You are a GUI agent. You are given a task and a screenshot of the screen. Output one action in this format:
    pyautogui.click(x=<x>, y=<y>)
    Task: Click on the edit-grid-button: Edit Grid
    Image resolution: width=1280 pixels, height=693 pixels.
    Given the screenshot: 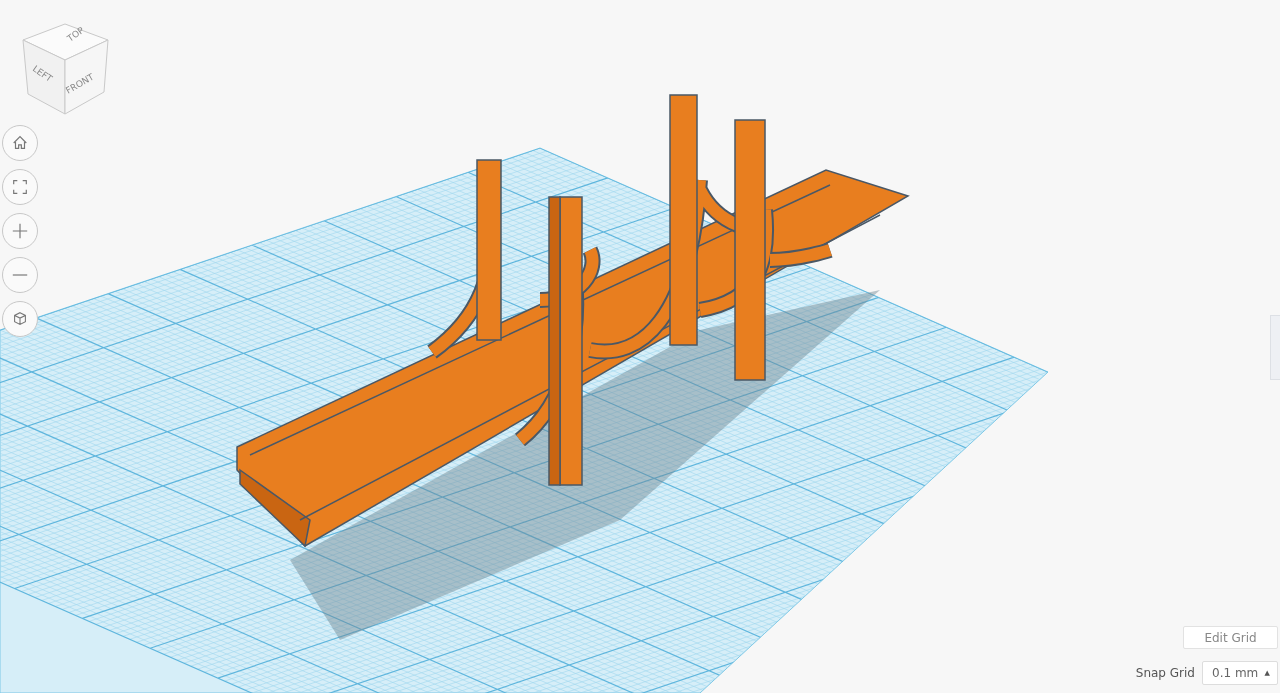 What is the action you would take?
    pyautogui.click(x=1230, y=637)
    